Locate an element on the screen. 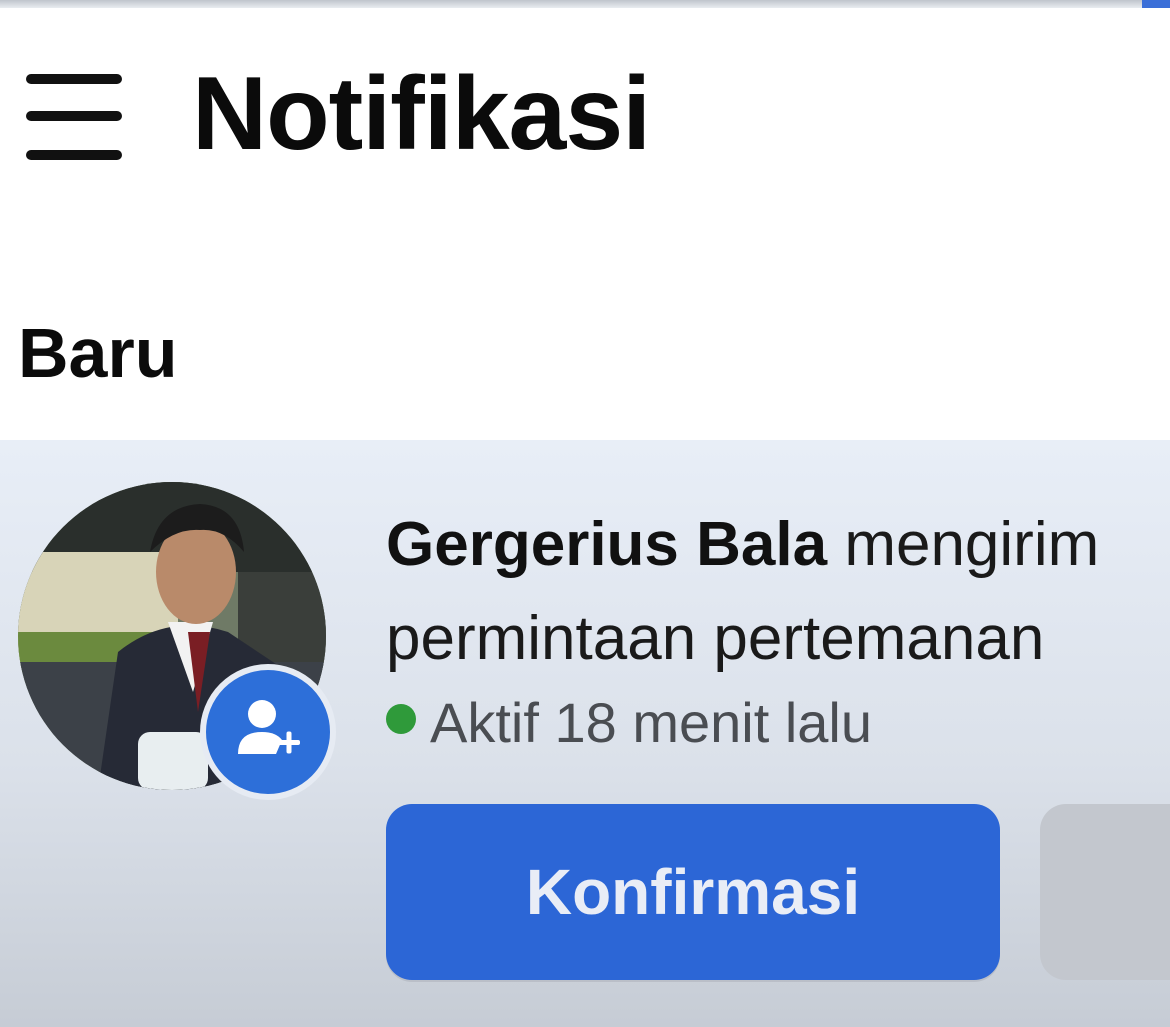  activity-status: Aktif 18 menit lalu is located at coordinates (629, 722).